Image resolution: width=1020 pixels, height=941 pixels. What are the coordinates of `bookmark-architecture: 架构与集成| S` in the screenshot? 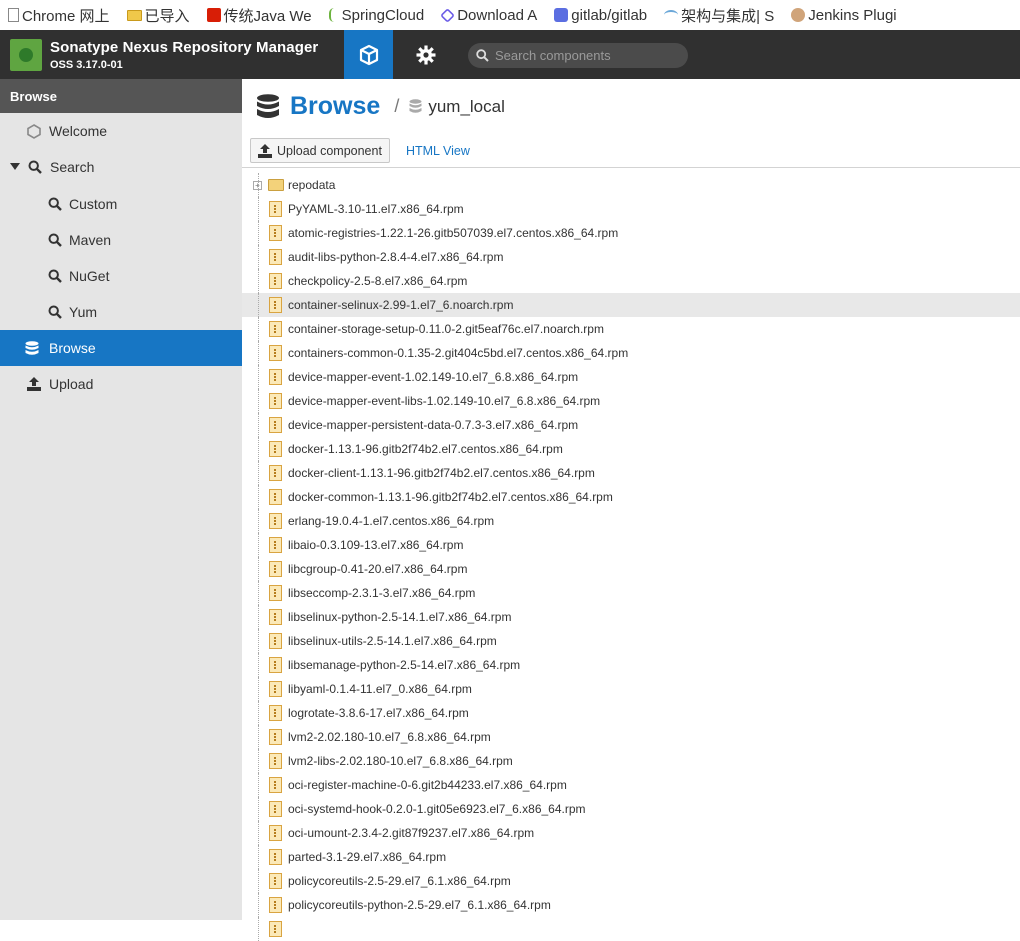 It's located at (719, 15).